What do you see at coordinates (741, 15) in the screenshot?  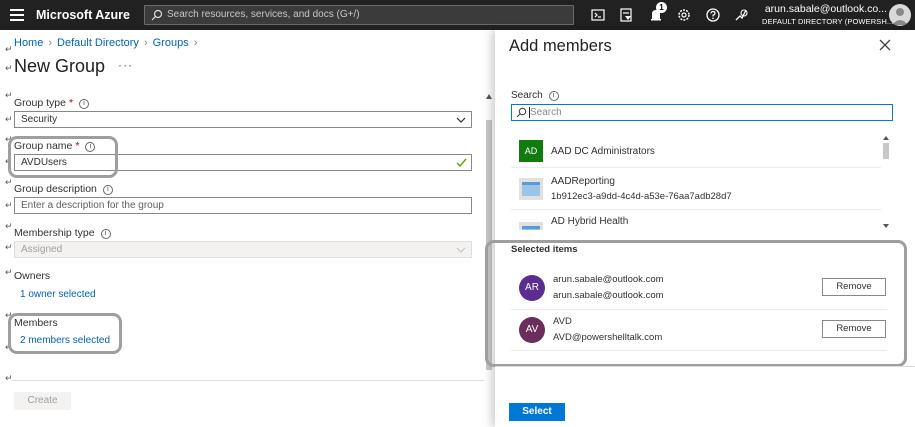 I see `feedback-icon` at bounding box center [741, 15].